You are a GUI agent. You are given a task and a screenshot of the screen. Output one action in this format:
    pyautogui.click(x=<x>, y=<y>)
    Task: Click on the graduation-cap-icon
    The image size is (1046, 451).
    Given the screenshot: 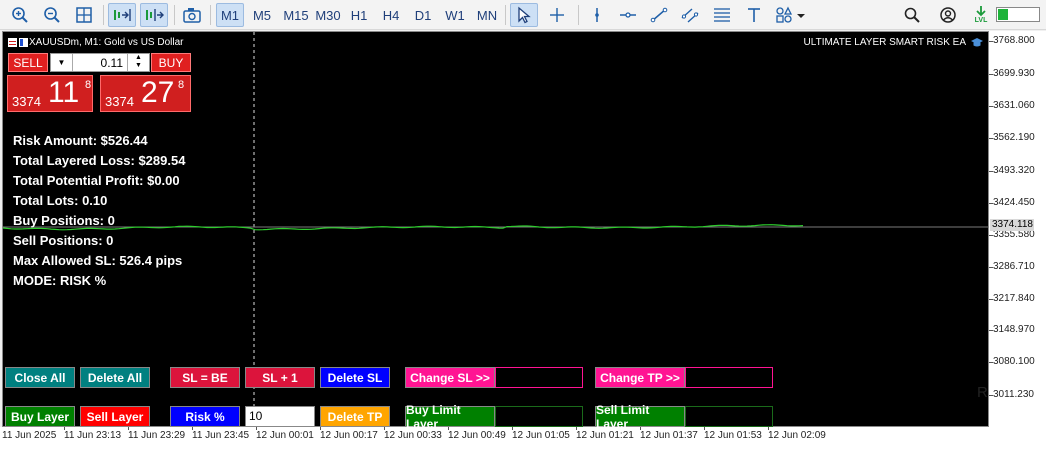 What is the action you would take?
    pyautogui.click(x=977, y=42)
    